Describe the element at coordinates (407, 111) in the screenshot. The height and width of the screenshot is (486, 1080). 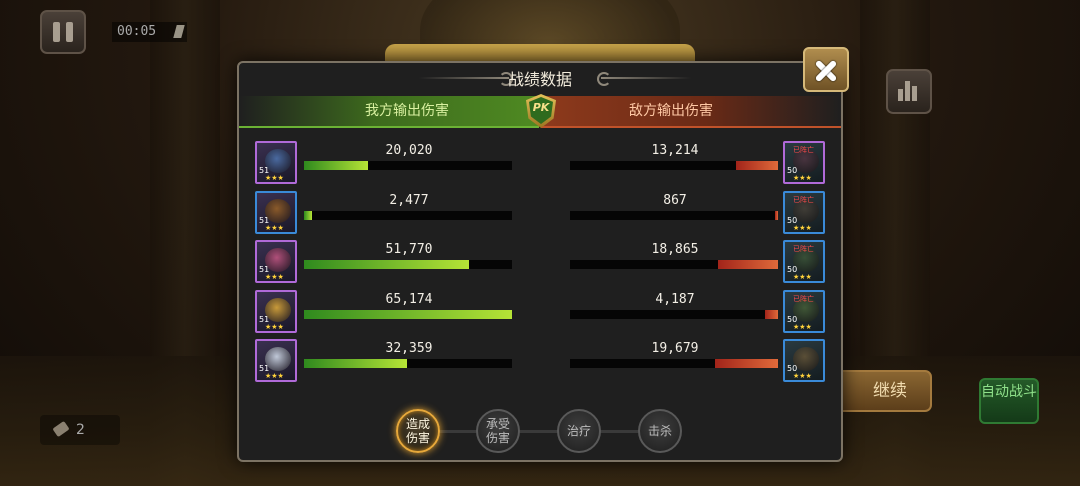
I see `ally-header-label: 我方输出伤害` at that location.